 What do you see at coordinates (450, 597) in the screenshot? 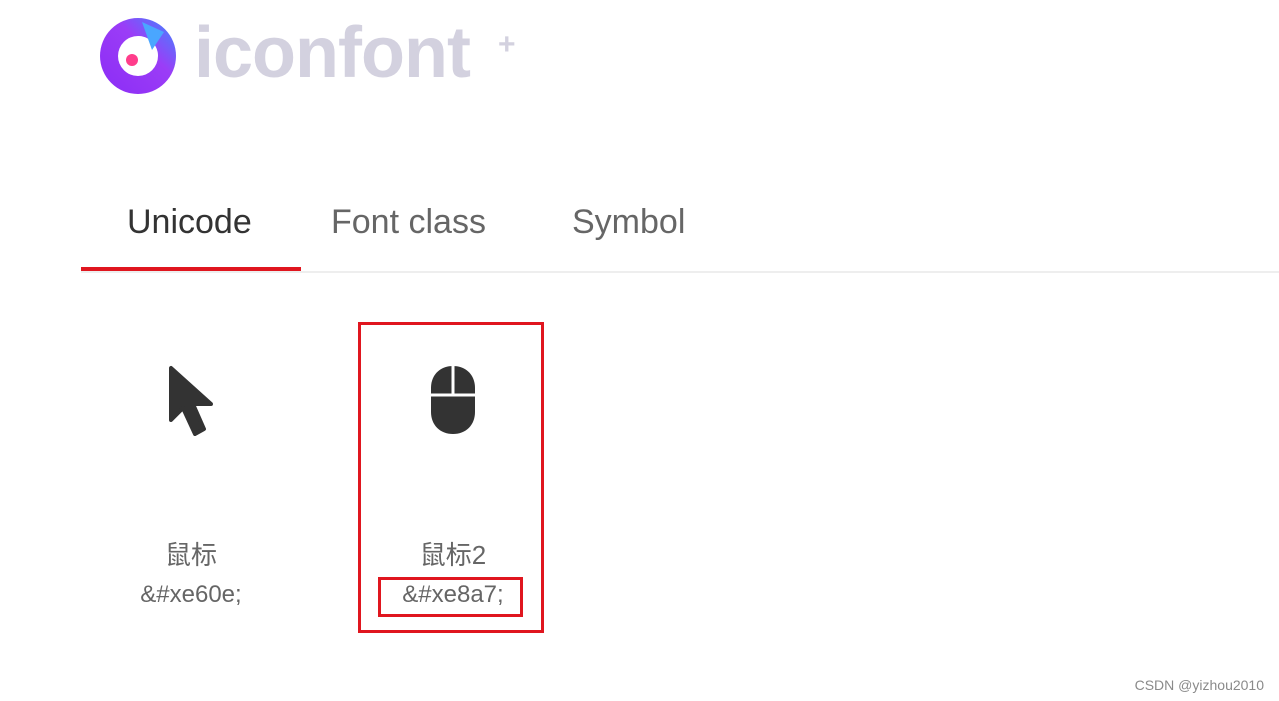
I see `code-highlight-box` at bounding box center [450, 597].